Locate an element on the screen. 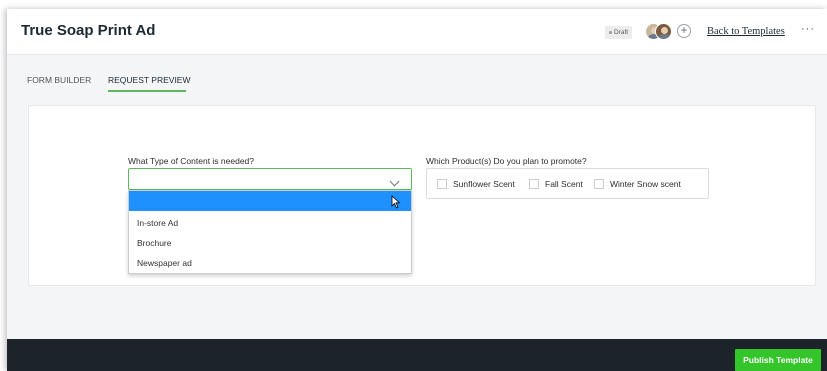 This screenshot has height=371, width=827. checkbox-winter-snow-scent is located at coordinates (599, 184).